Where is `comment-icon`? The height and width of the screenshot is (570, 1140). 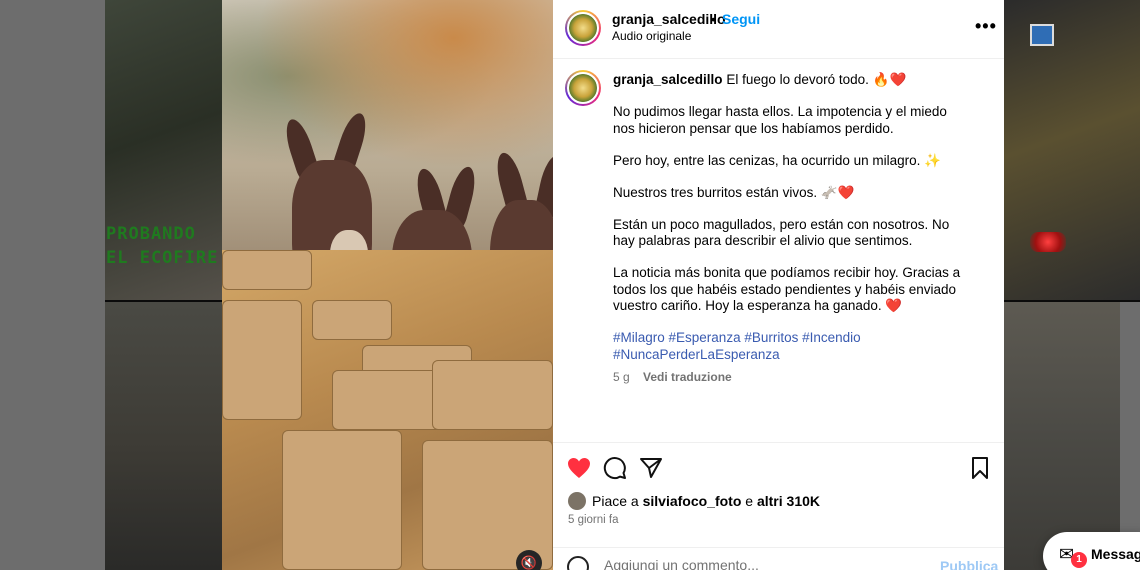 comment-icon is located at coordinates (615, 468).